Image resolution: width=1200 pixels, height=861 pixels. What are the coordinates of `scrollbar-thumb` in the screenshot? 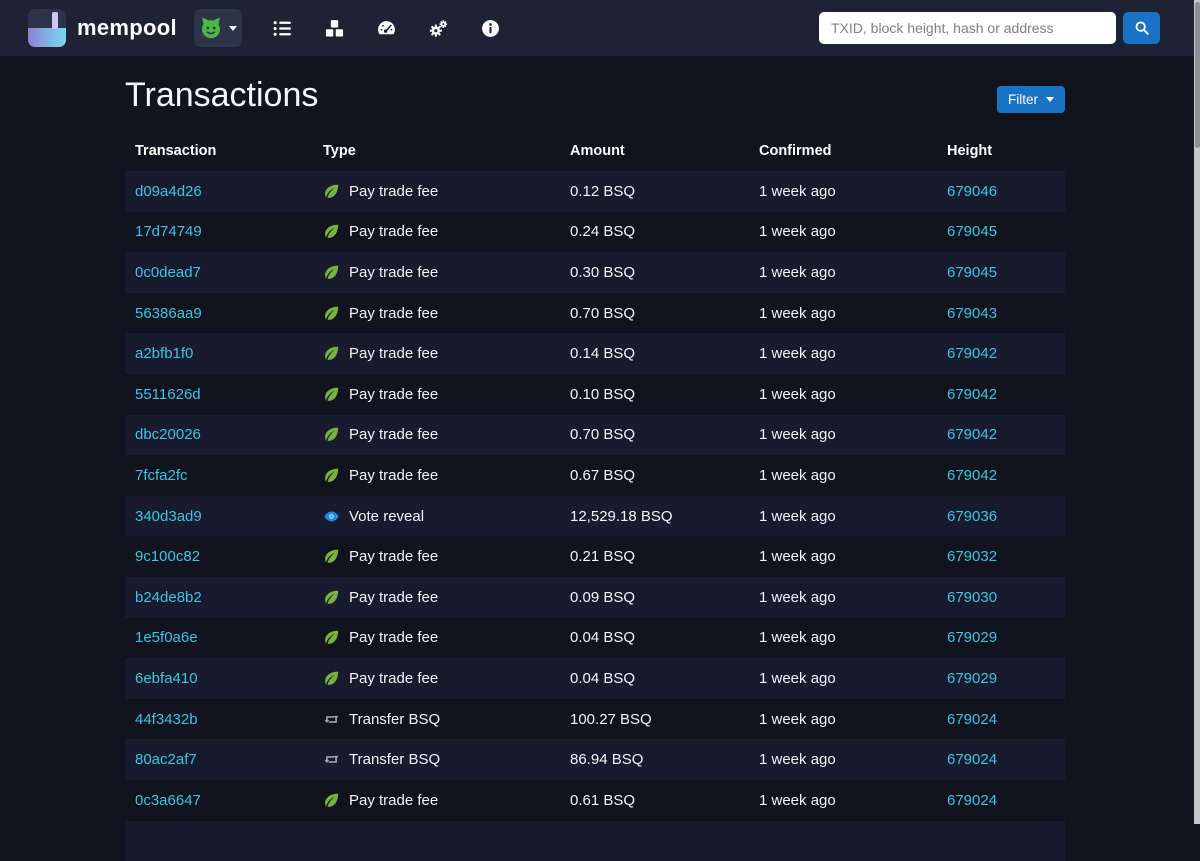 It's located at (1197, 75).